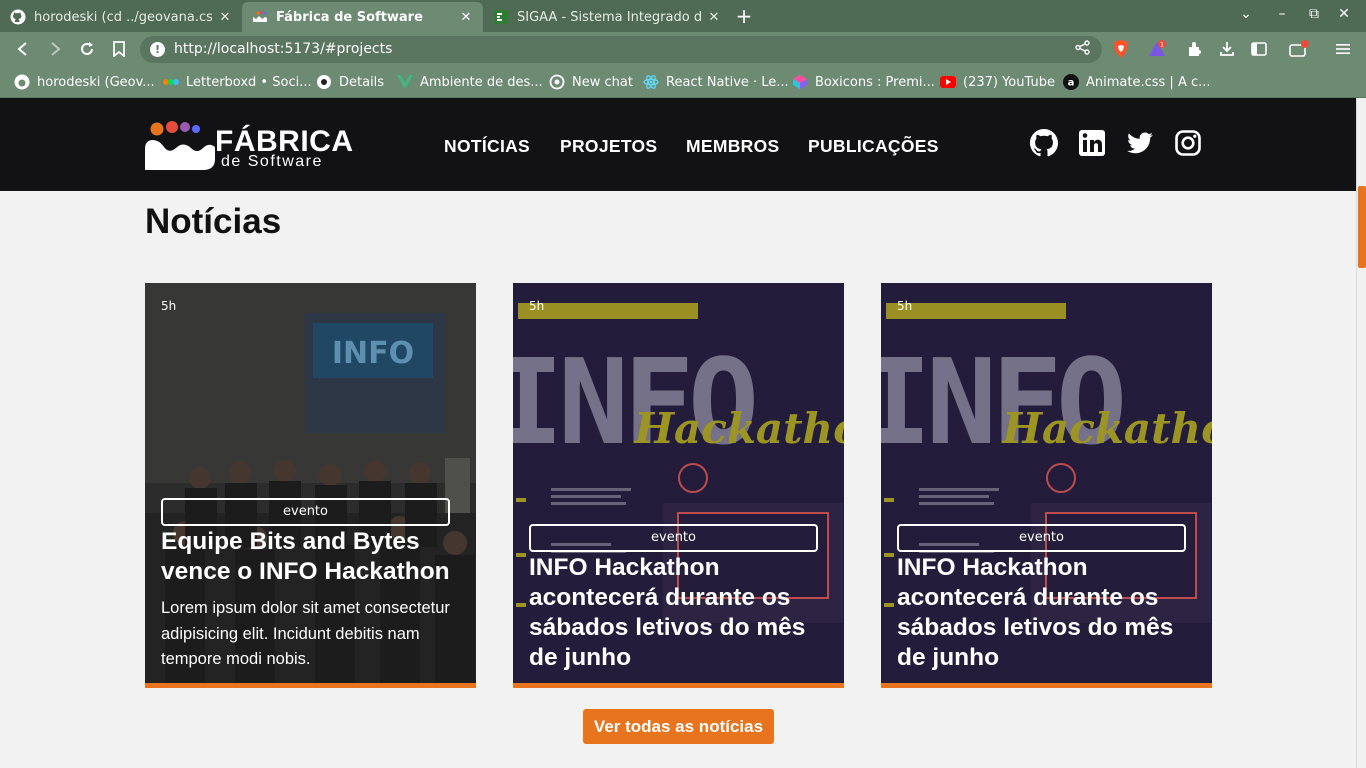  Describe the element at coordinates (1259, 49) in the screenshot. I see `sidebar-icon` at that location.